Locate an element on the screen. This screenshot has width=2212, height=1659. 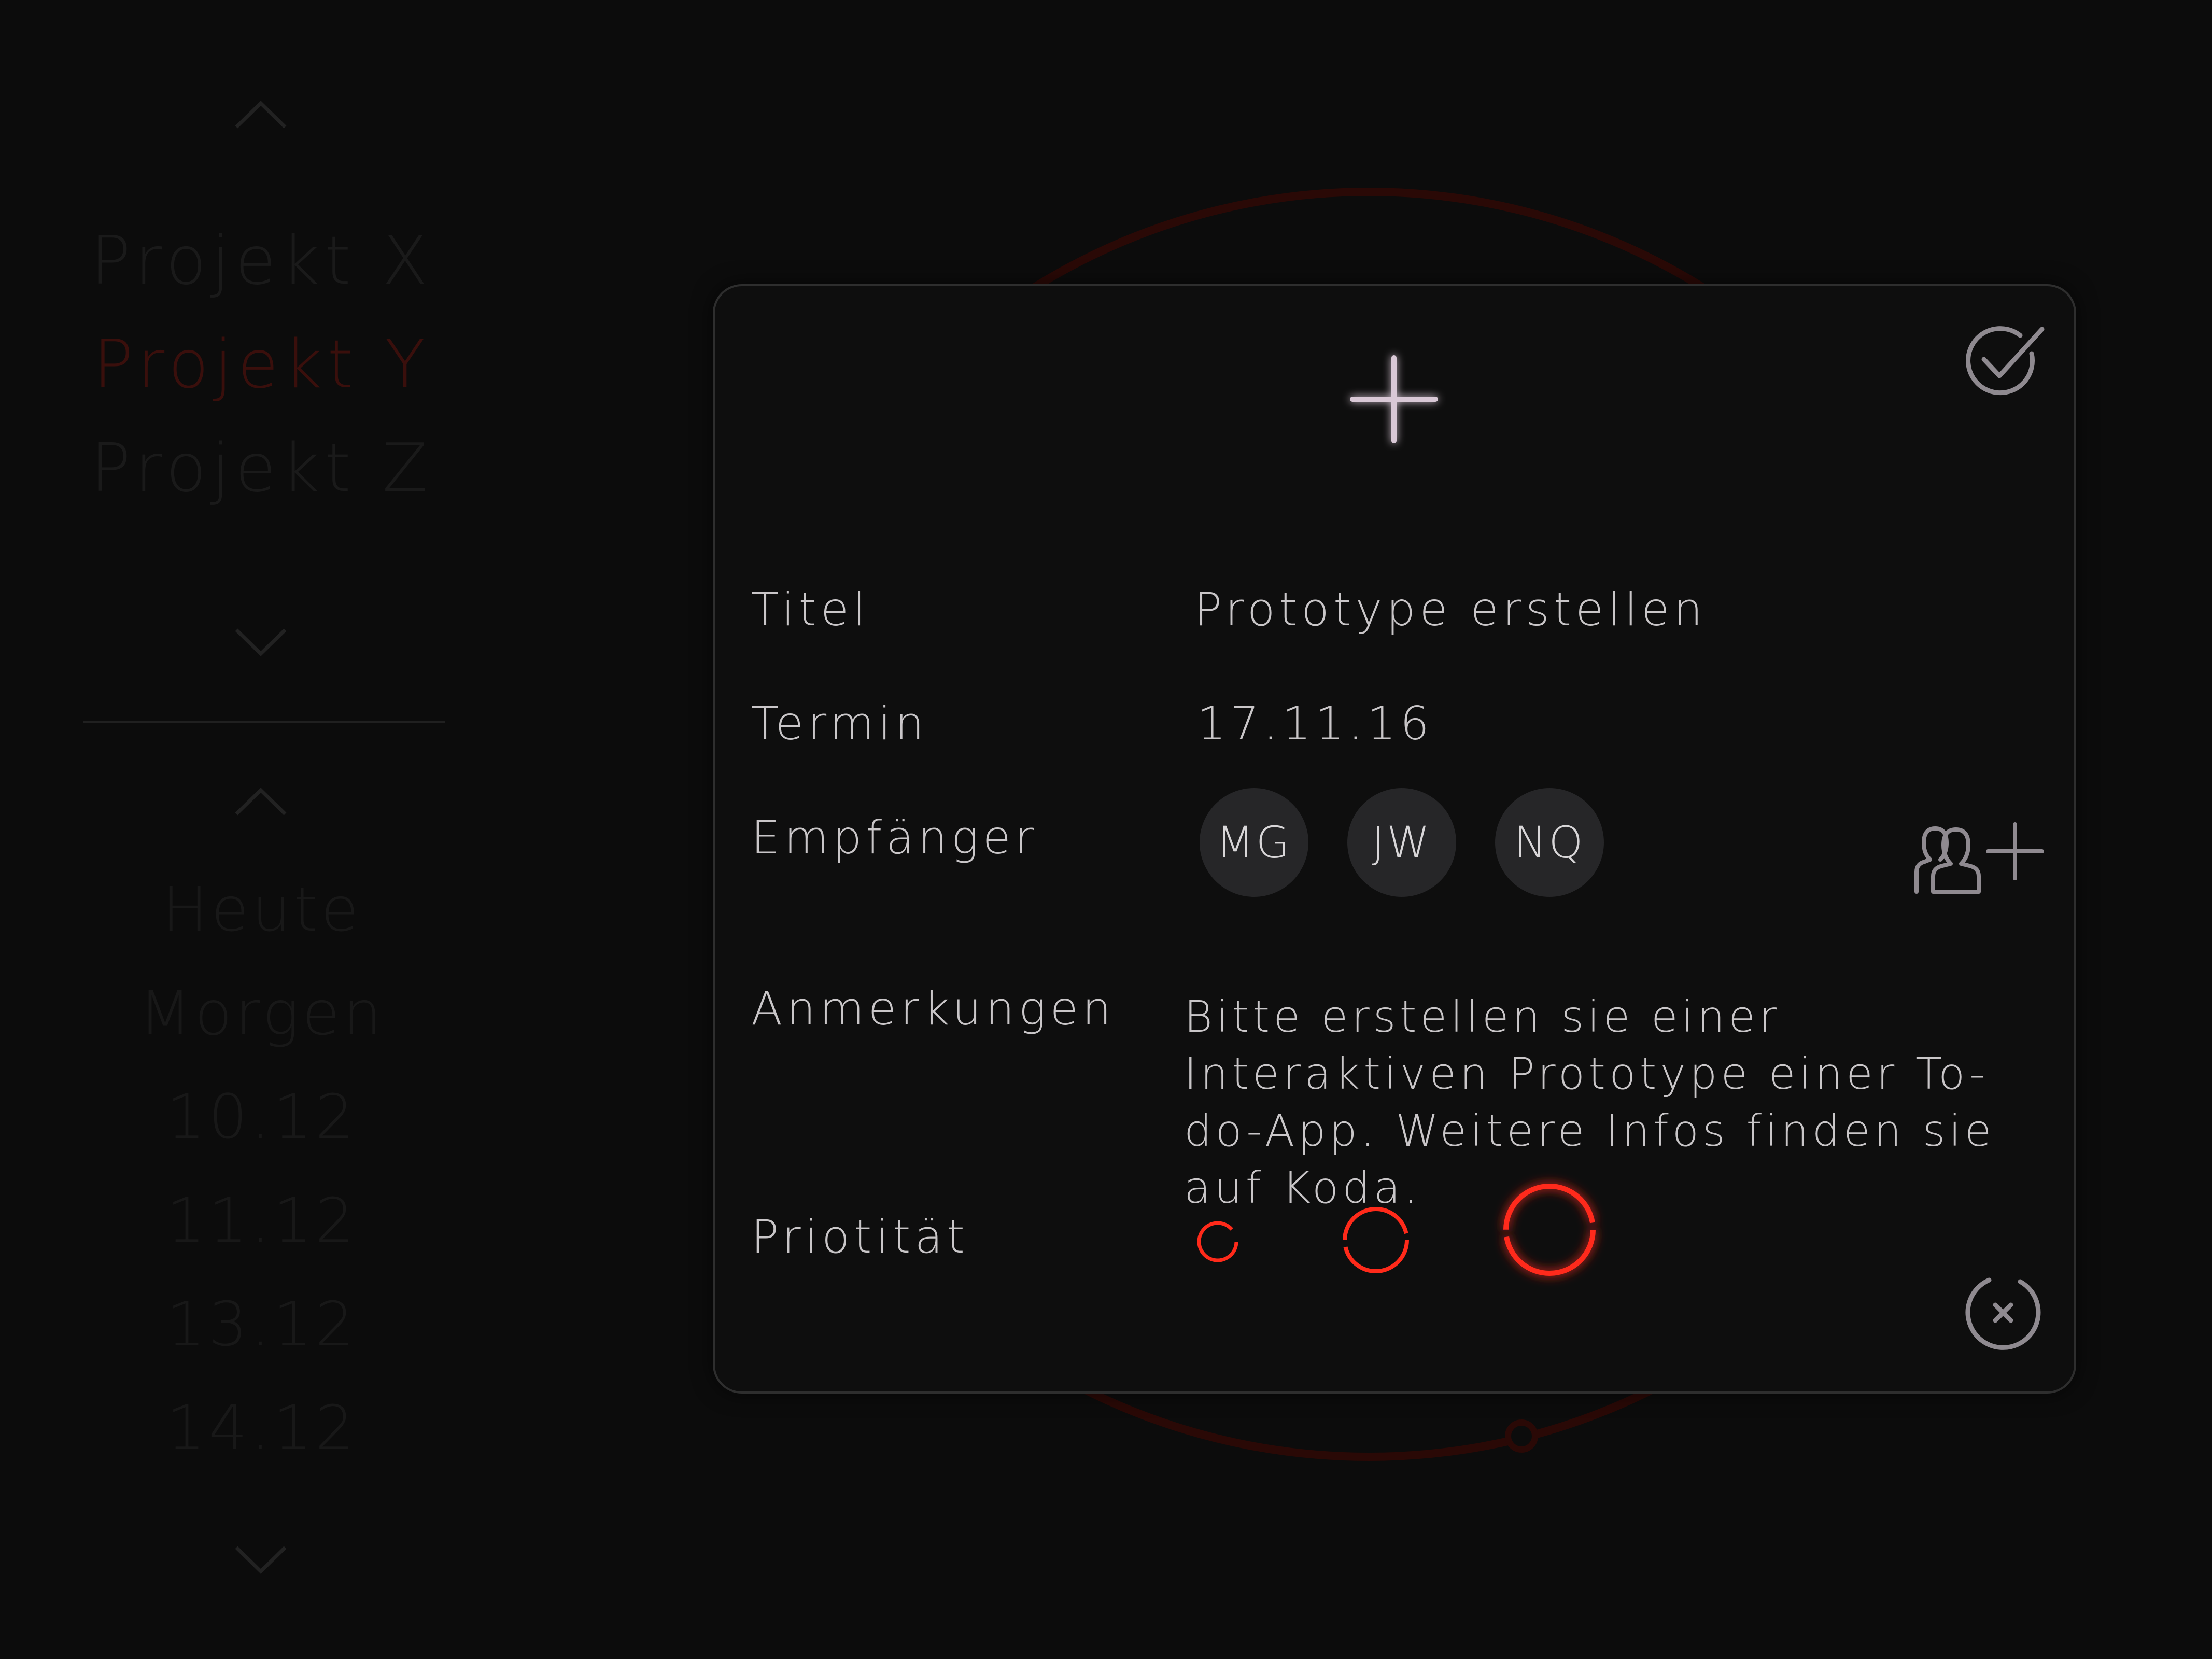
cancel-button is located at coordinates (2003, 1313).